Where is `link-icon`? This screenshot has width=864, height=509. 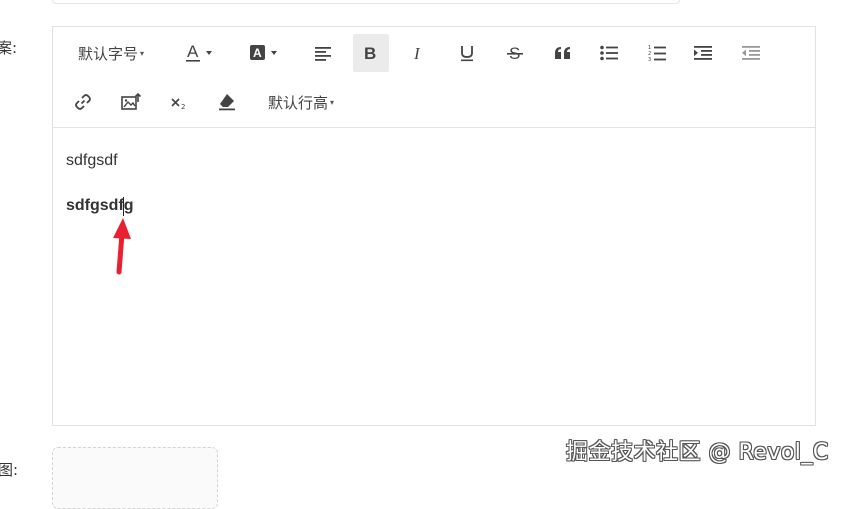 link-icon is located at coordinates (83, 102).